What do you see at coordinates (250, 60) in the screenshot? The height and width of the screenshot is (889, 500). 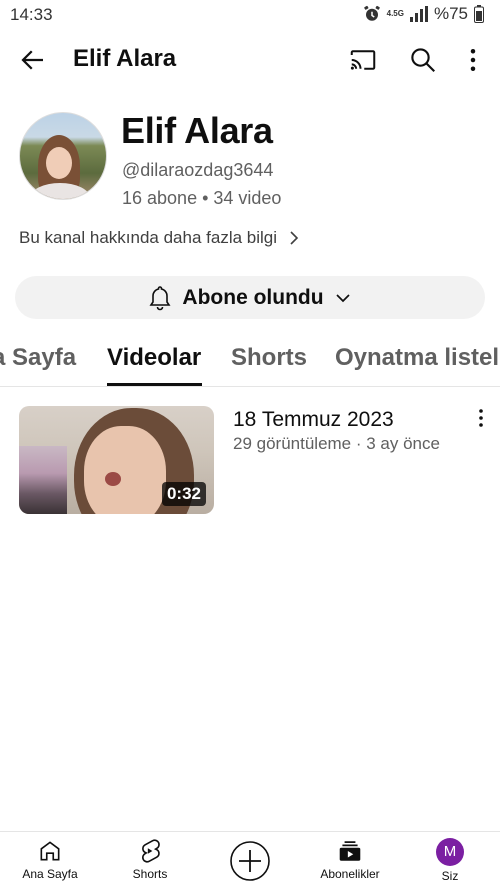 I see `top-app-bar: Elif Alara` at bounding box center [250, 60].